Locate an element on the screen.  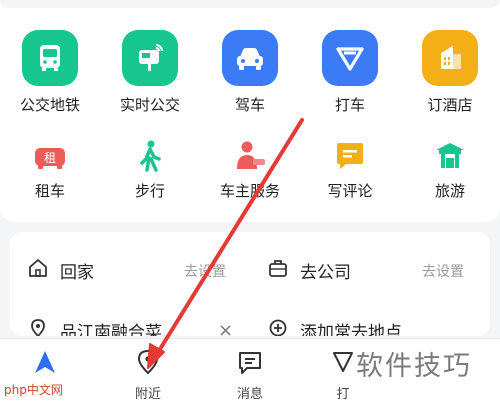
service-hotel: 订酒店 is located at coordinates (450, 72).